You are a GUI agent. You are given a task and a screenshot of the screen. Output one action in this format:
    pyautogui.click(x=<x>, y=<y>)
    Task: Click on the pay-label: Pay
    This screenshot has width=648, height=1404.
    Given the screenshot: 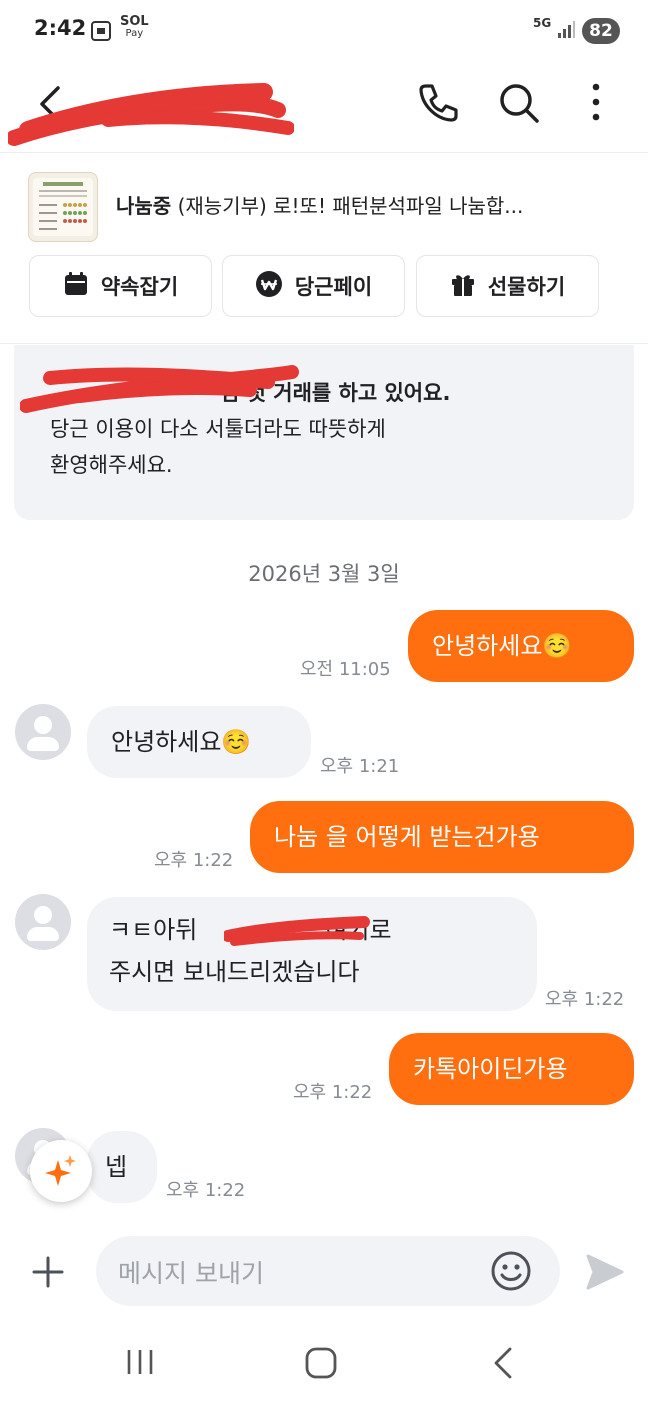 What is the action you would take?
    pyautogui.click(x=134, y=33)
    